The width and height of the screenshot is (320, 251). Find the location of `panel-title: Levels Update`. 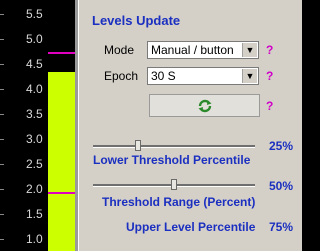

panel-title: Levels Update is located at coordinates (136, 20).